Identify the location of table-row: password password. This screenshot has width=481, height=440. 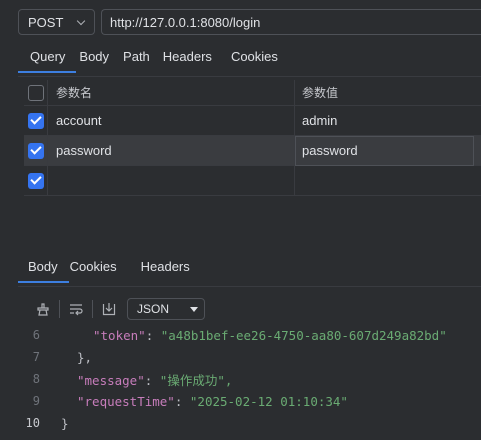
(252, 150).